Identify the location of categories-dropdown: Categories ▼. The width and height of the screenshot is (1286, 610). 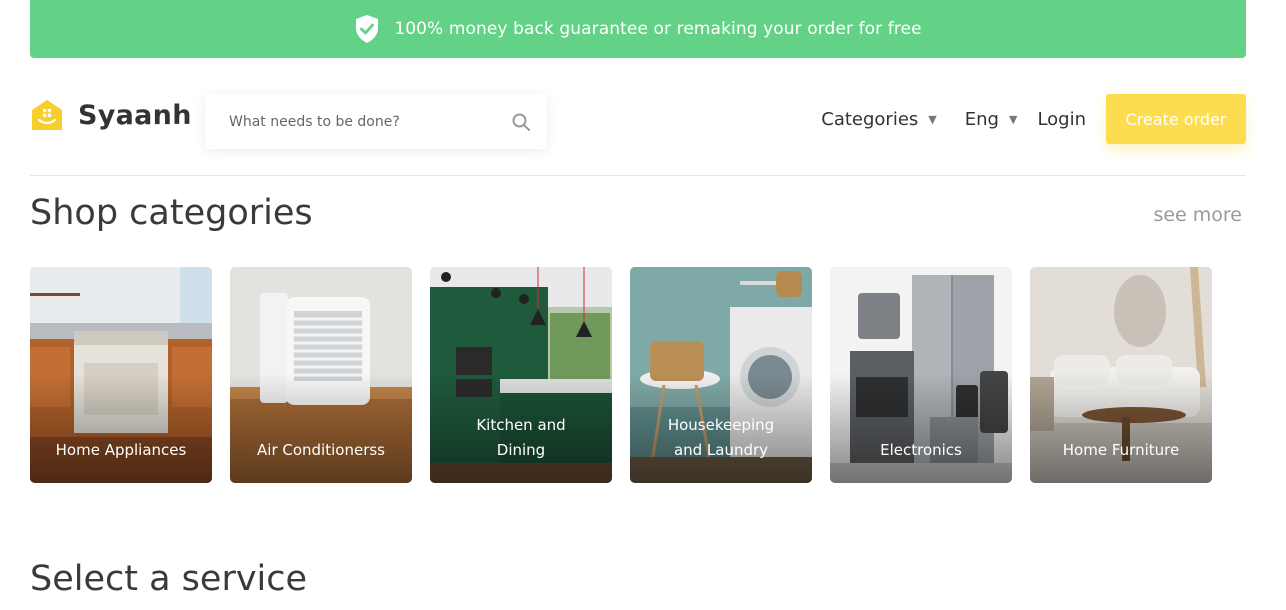
(879, 119).